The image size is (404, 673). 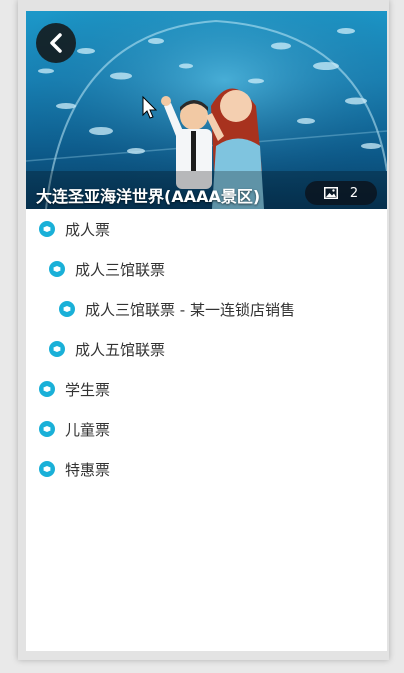 What do you see at coordinates (88, 469) in the screenshot?
I see `ticket-label: 特惠票` at bounding box center [88, 469].